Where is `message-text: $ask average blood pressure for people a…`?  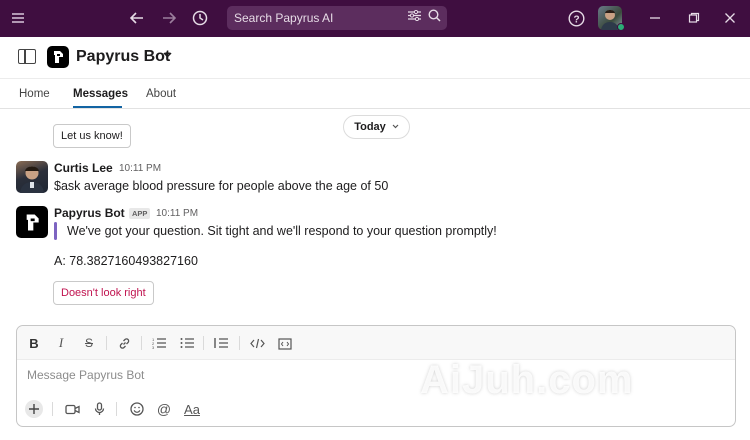 message-text: $ask average blood pressure for people a… is located at coordinates (221, 186).